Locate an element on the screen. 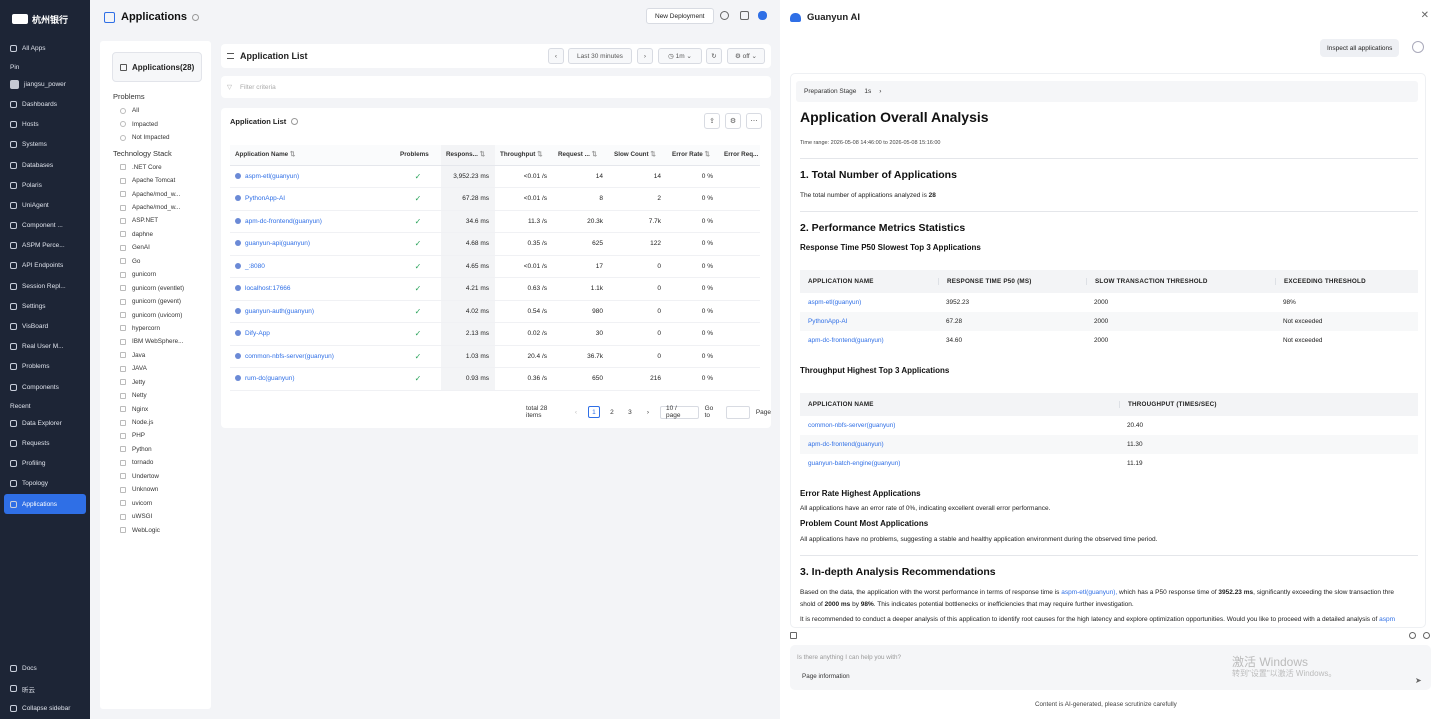  more-icon: ⋯ is located at coordinates (754, 121).